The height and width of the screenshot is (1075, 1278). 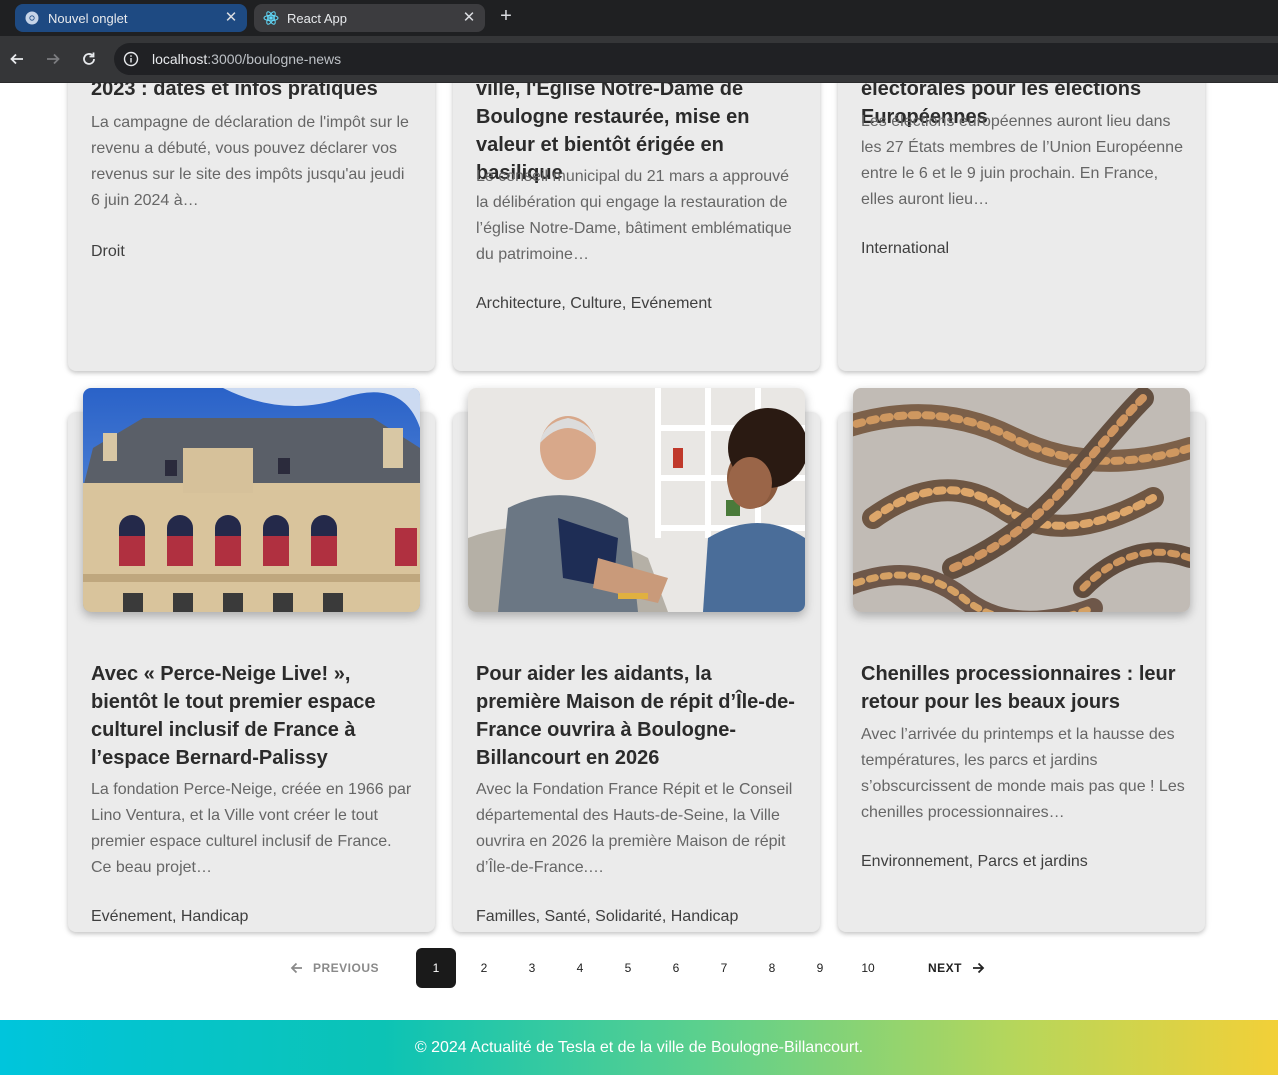 I want to click on article-tags: Evénement, Handicap, so click(x=170, y=916).